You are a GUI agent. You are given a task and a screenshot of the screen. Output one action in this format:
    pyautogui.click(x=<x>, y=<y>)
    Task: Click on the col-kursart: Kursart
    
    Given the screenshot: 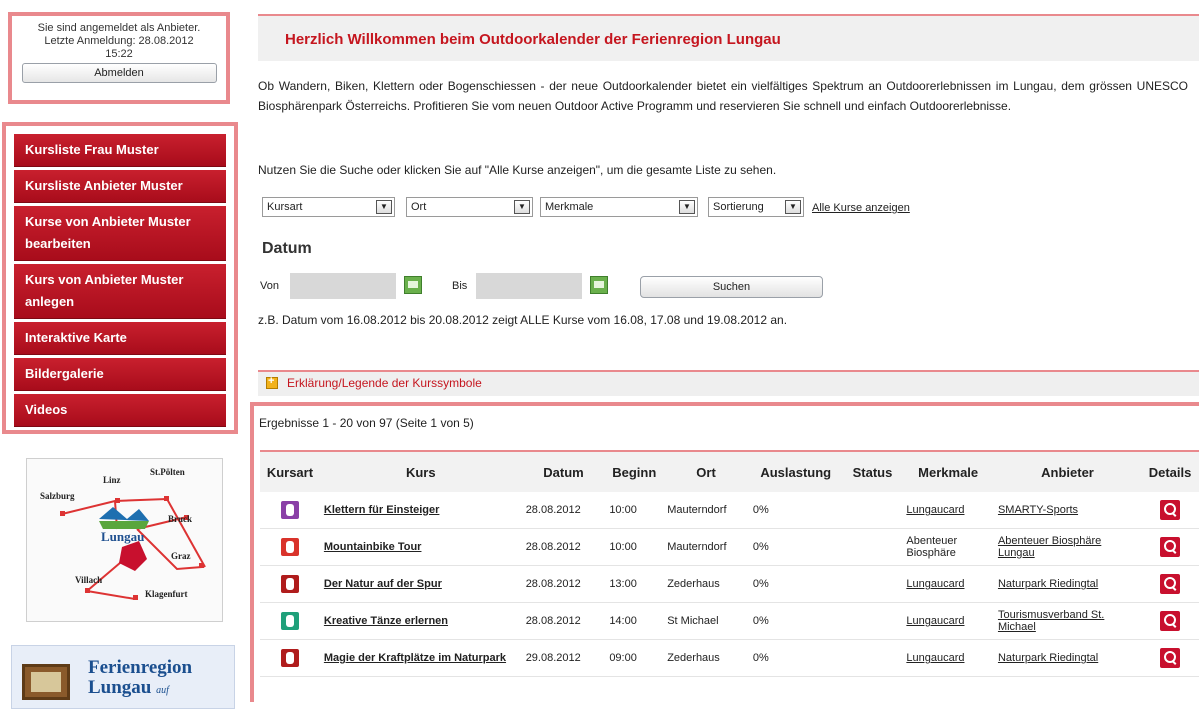 What is the action you would take?
    pyautogui.click(x=290, y=471)
    